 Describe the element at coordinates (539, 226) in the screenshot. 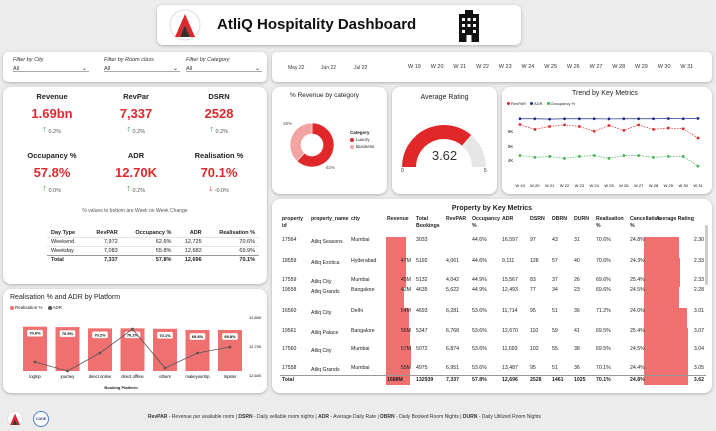

I see `column-header: DSRN` at that location.